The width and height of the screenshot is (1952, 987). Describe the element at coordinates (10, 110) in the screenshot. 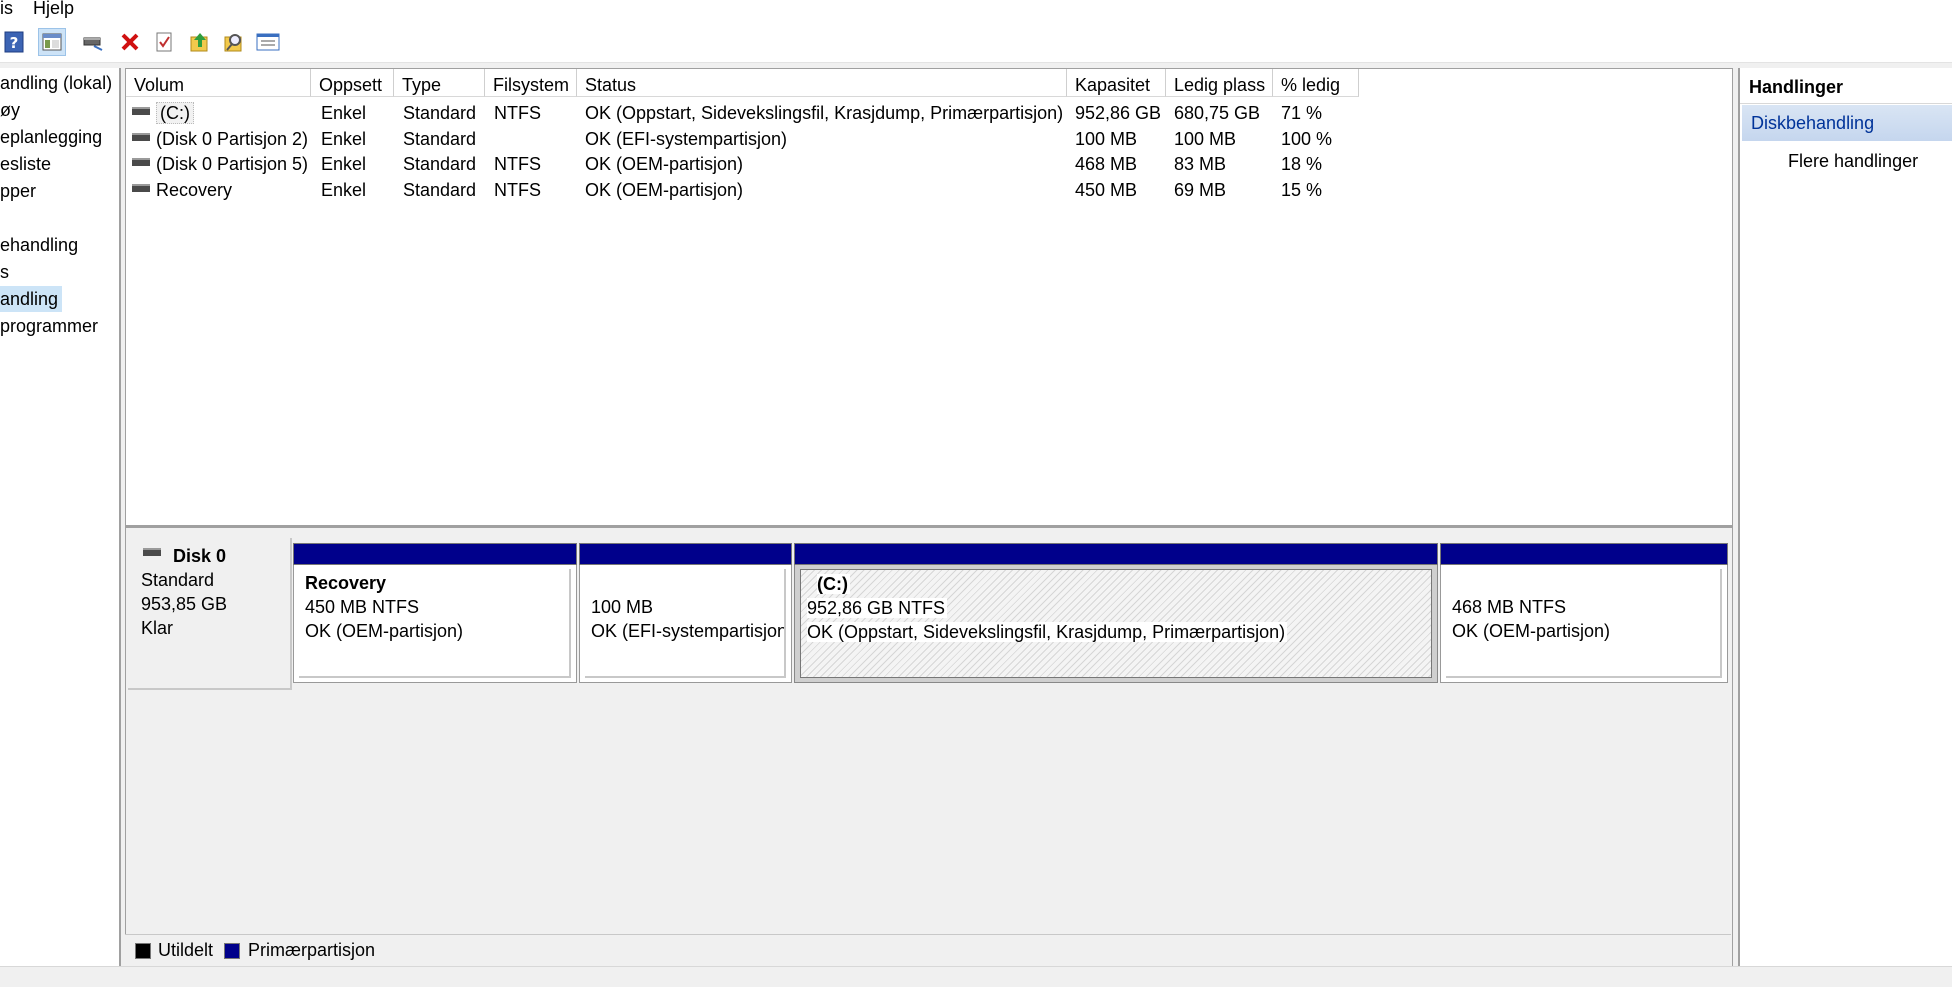

I see `nav-item-system-tools: øy` at that location.